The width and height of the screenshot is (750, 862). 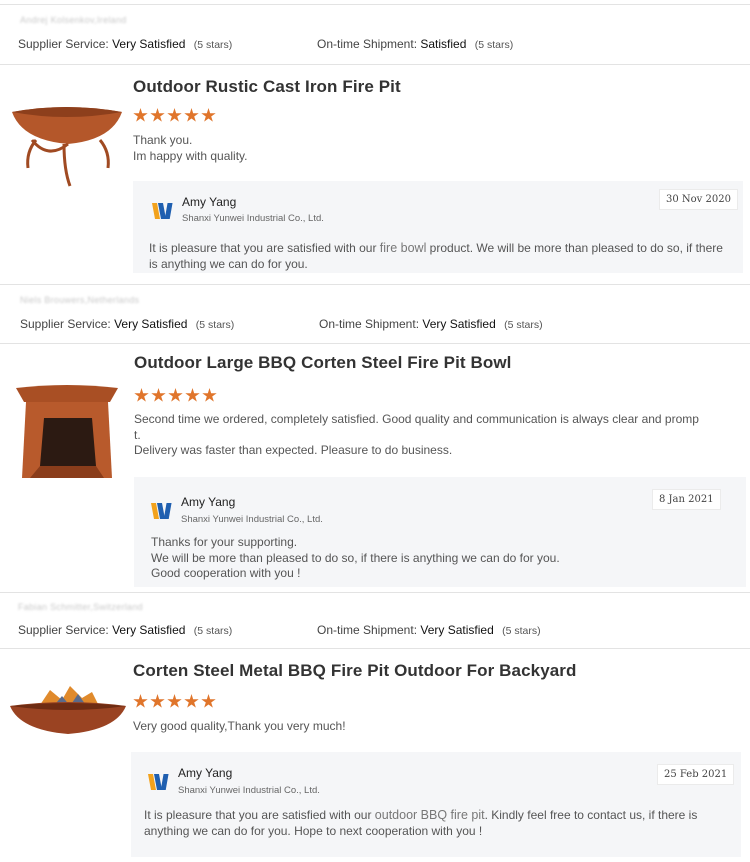 What do you see at coordinates (403, 248) in the screenshot?
I see `keyword-link: fire bowl` at bounding box center [403, 248].